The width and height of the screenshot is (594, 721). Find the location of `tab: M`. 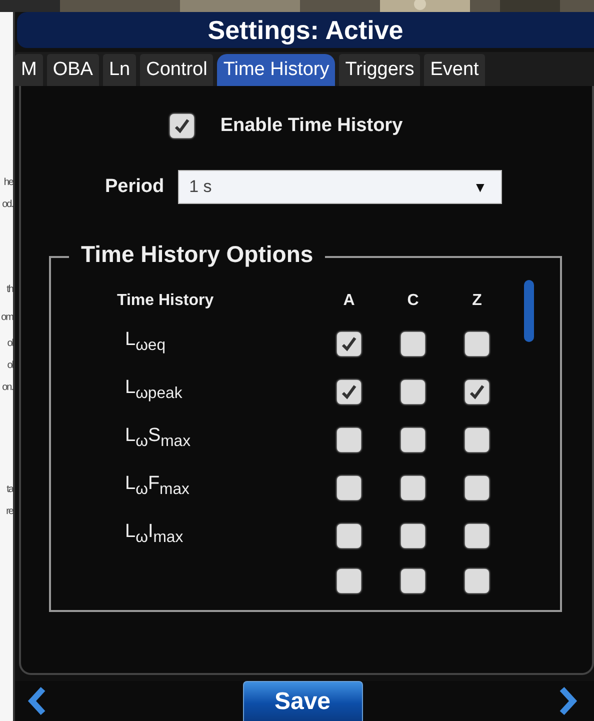

tab: M is located at coordinates (29, 70).